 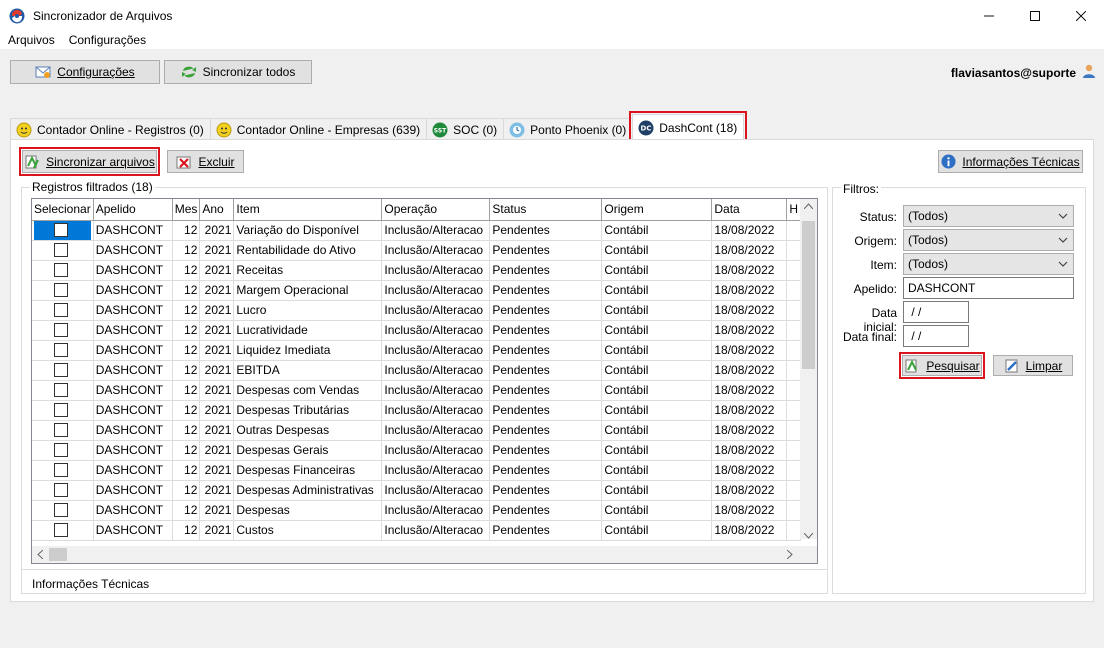 What do you see at coordinates (546, 270) in the screenshot?
I see `table-cell: Pendentes` at bounding box center [546, 270].